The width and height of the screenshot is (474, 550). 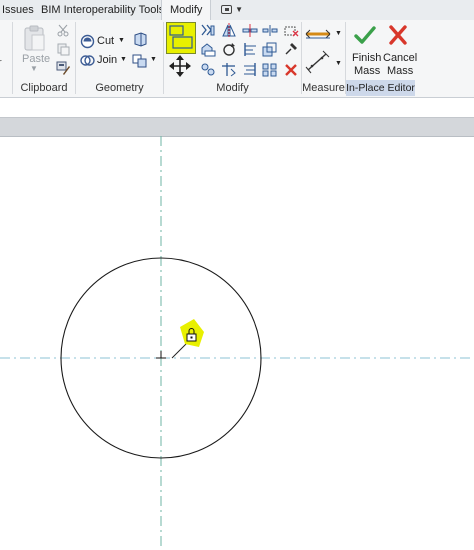 I want to click on mirror-pick-axis-icon, so click(x=229, y=30).